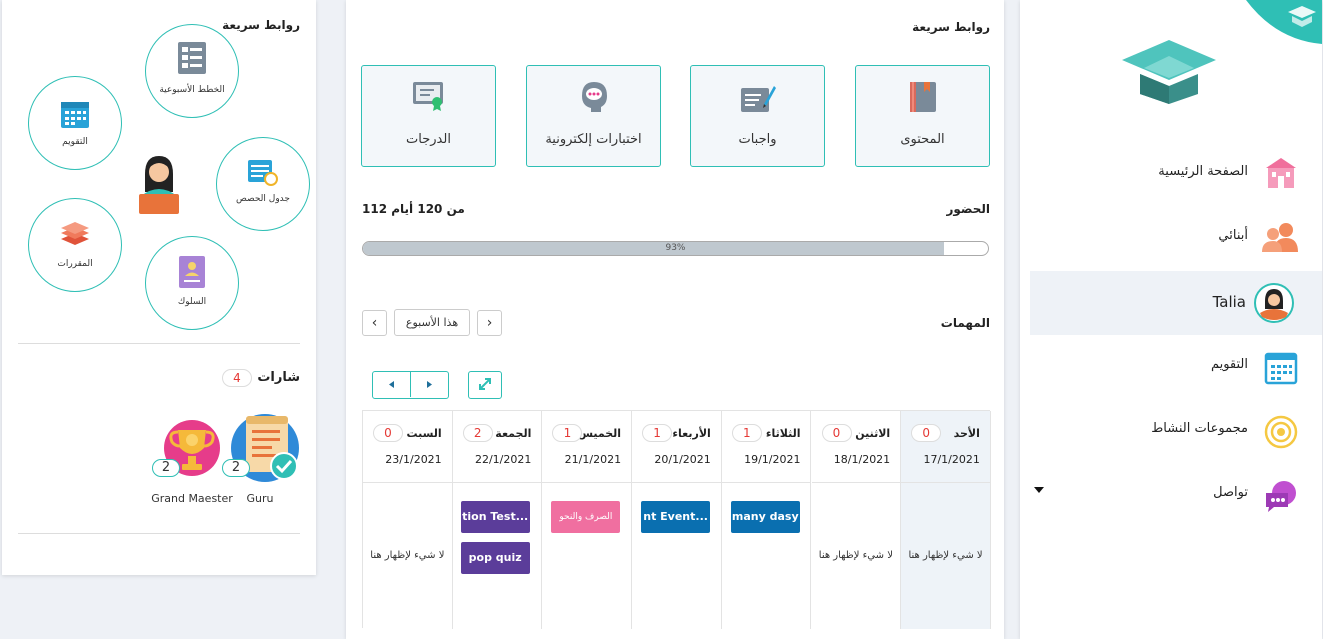 Image resolution: width=1323 pixels, height=639 pixels. Describe the element at coordinates (599, 433) in the screenshot. I see `day-name: الخميس` at that location.